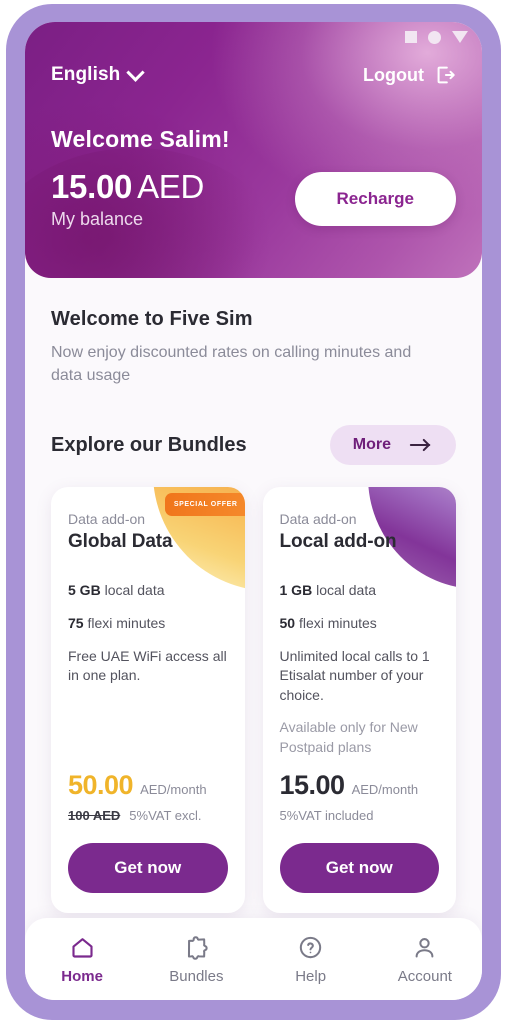 The width and height of the screenshot is (507, 1024). Describe the element at coordinates (311, 976) in the screenshot. I see `nav-label: Help` at that location.